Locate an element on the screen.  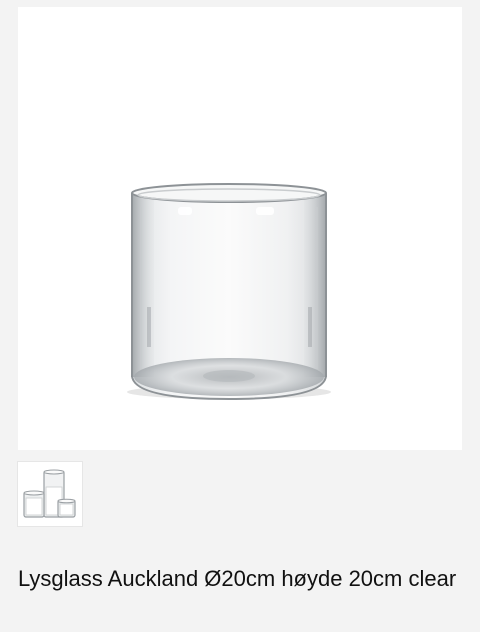
glass-set-thumbnail-image is located at coordinates (49, 493).